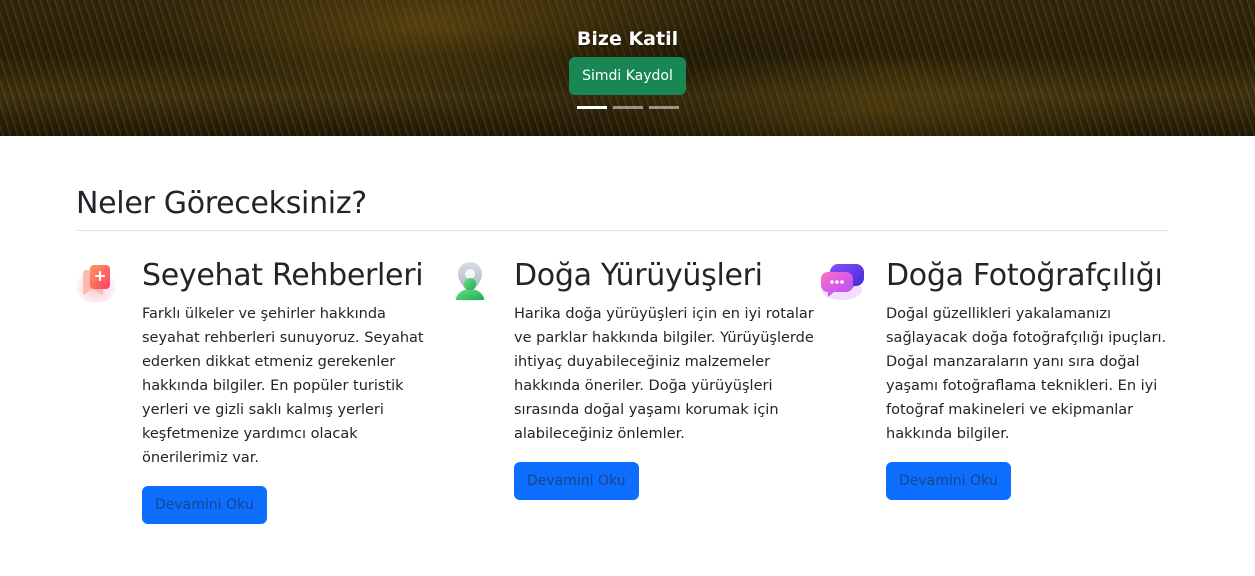 The width and height of the screenshot is (1255, 576). I want to click on carousel-indicators, so click(627, 107).